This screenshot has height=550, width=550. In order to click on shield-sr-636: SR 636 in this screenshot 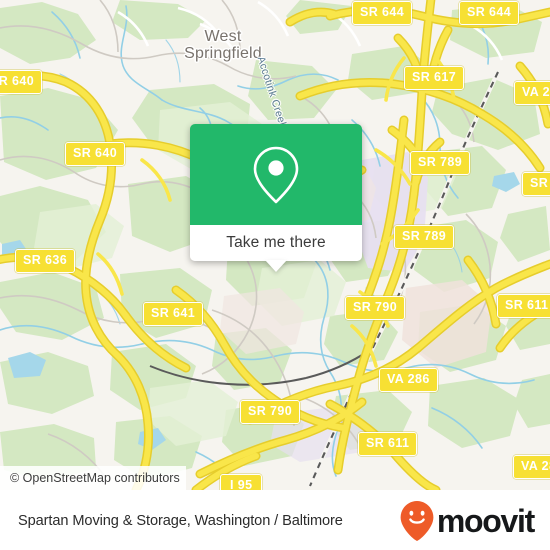, I will do `click(45, 261)`.